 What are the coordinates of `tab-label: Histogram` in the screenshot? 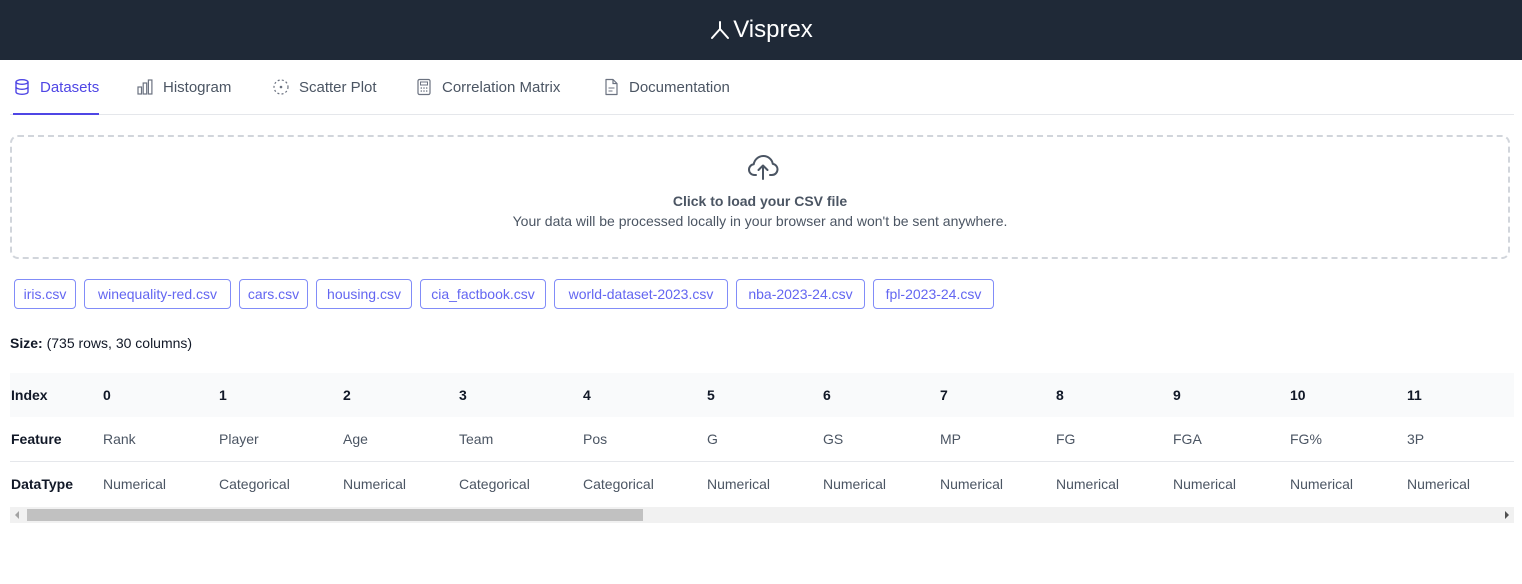 It's located at (197, 87).